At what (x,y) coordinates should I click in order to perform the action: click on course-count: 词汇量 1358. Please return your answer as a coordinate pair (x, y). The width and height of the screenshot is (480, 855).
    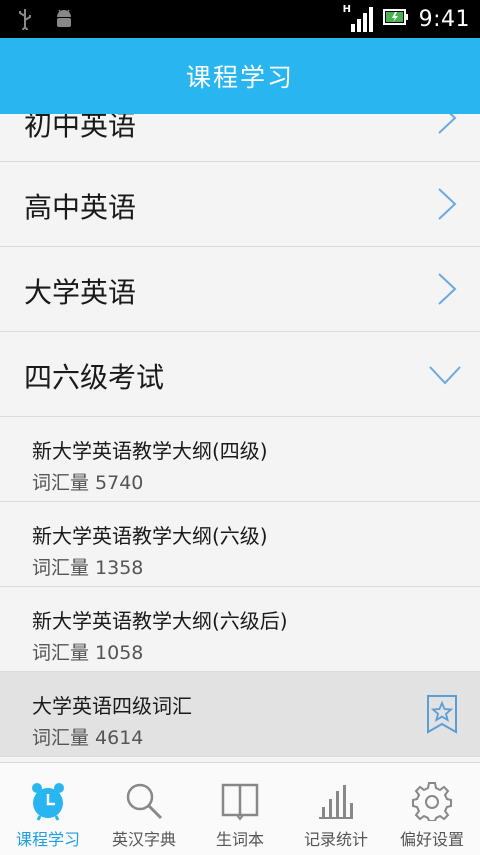
    Looking at the image, I should click on (87, 566).